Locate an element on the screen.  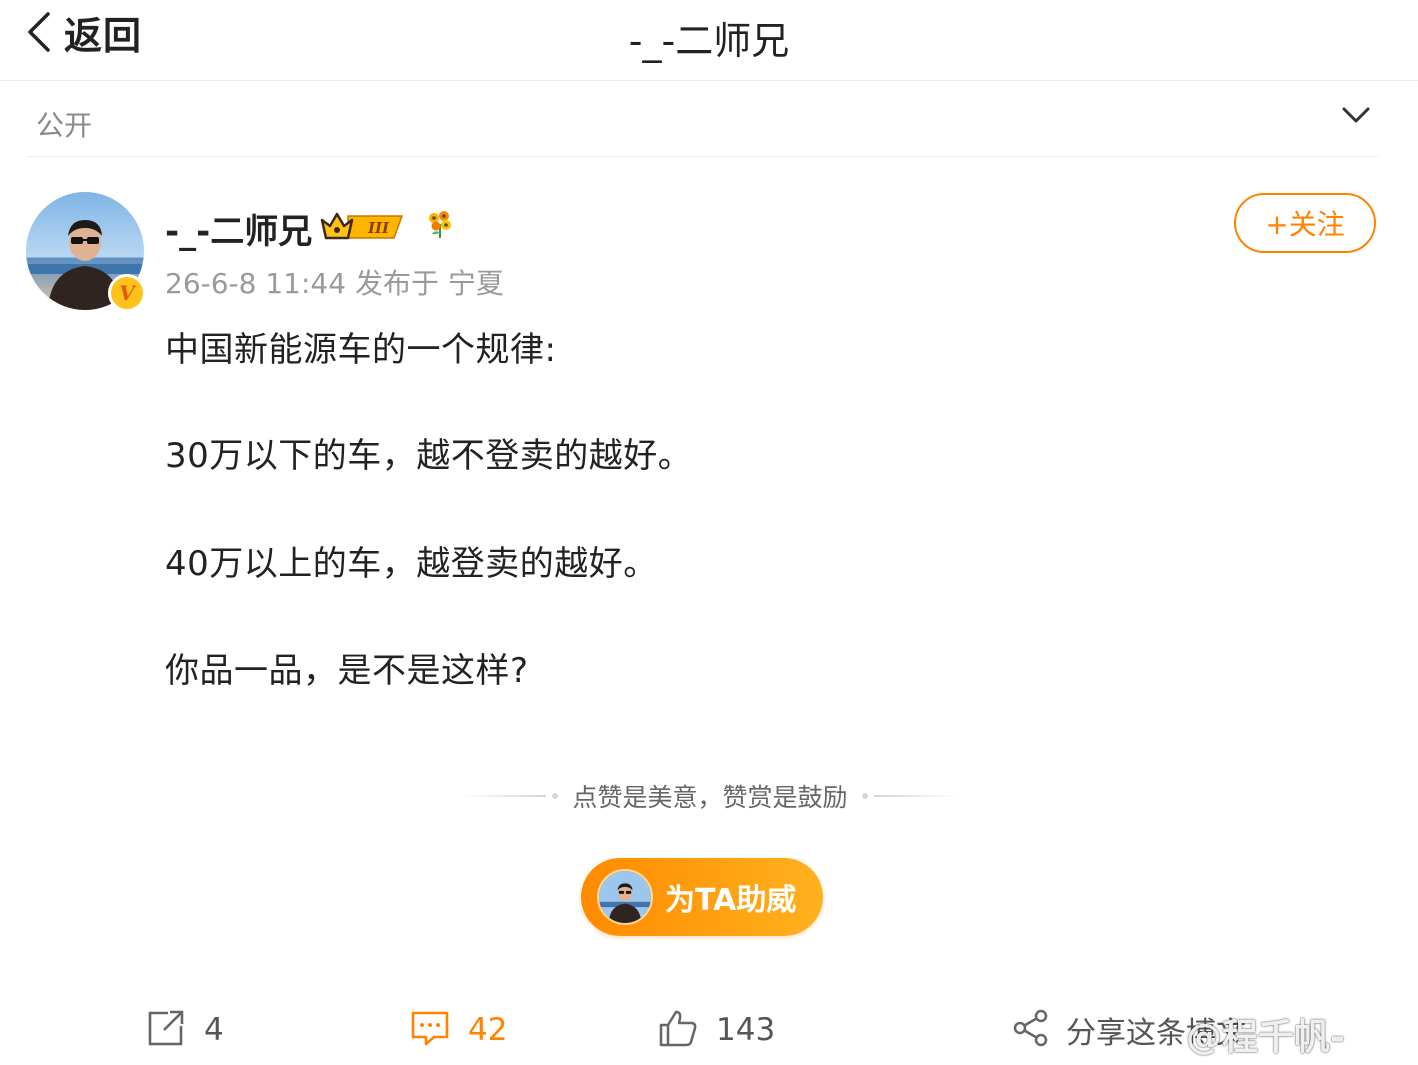
back-chevron-icon is located at coordinates (38, 32).